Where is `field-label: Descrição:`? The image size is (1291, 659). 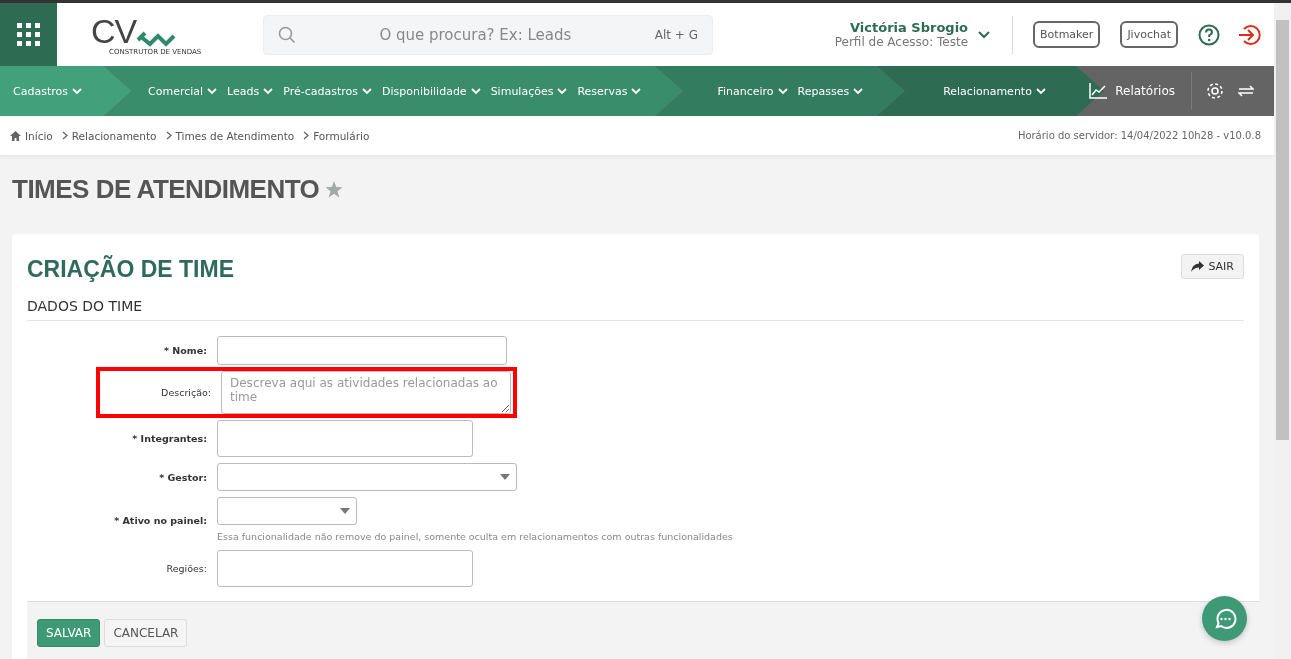
field-label: Descrição: is located at coordinates (185, 392).